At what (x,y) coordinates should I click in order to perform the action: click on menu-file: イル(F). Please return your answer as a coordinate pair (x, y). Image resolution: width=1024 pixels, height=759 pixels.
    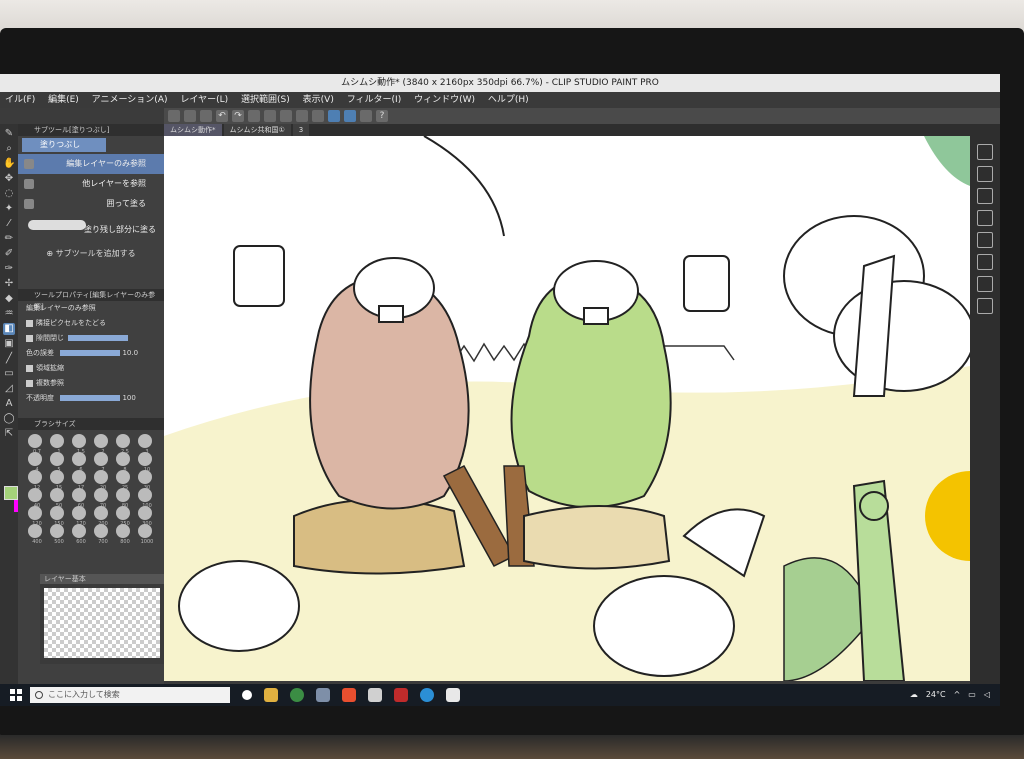
    Looking at the image, I should click on (20, 100).